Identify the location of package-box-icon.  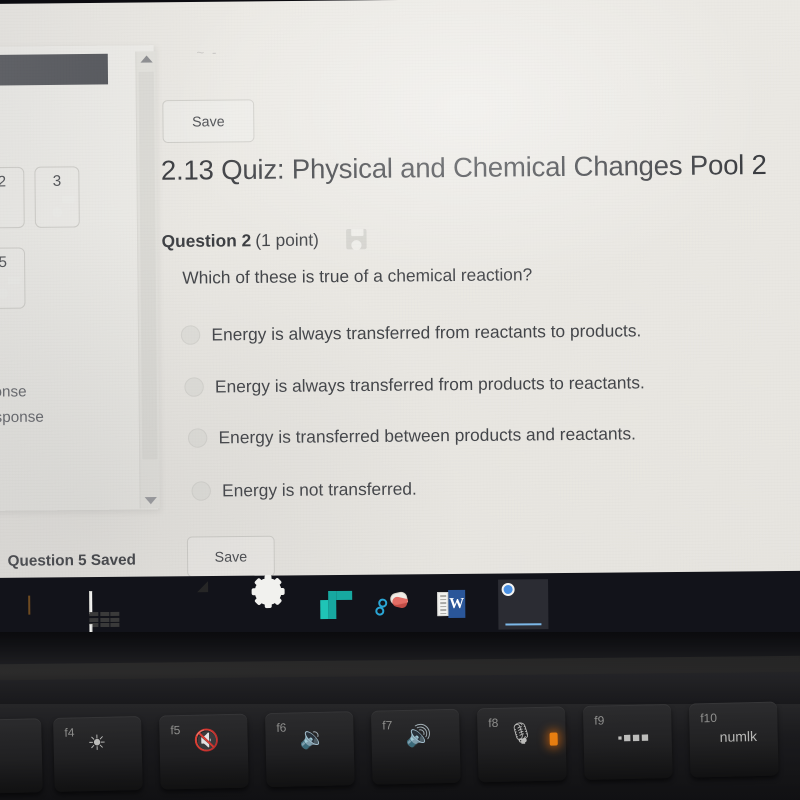
(43, 608).